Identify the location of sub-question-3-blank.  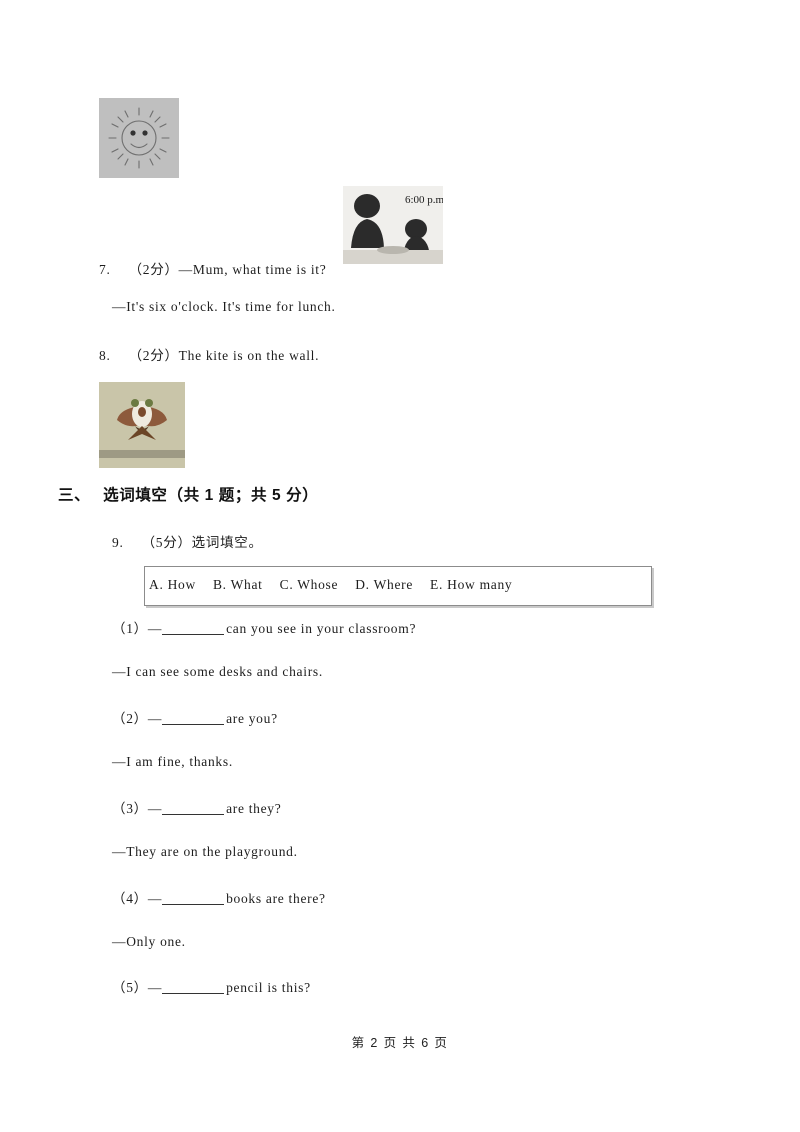
(193, 809).